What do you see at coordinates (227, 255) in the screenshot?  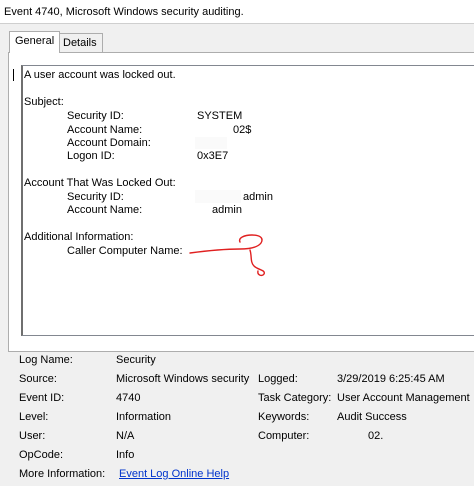 I see `red-scribble-annotation` at bounding box center [227, 255].